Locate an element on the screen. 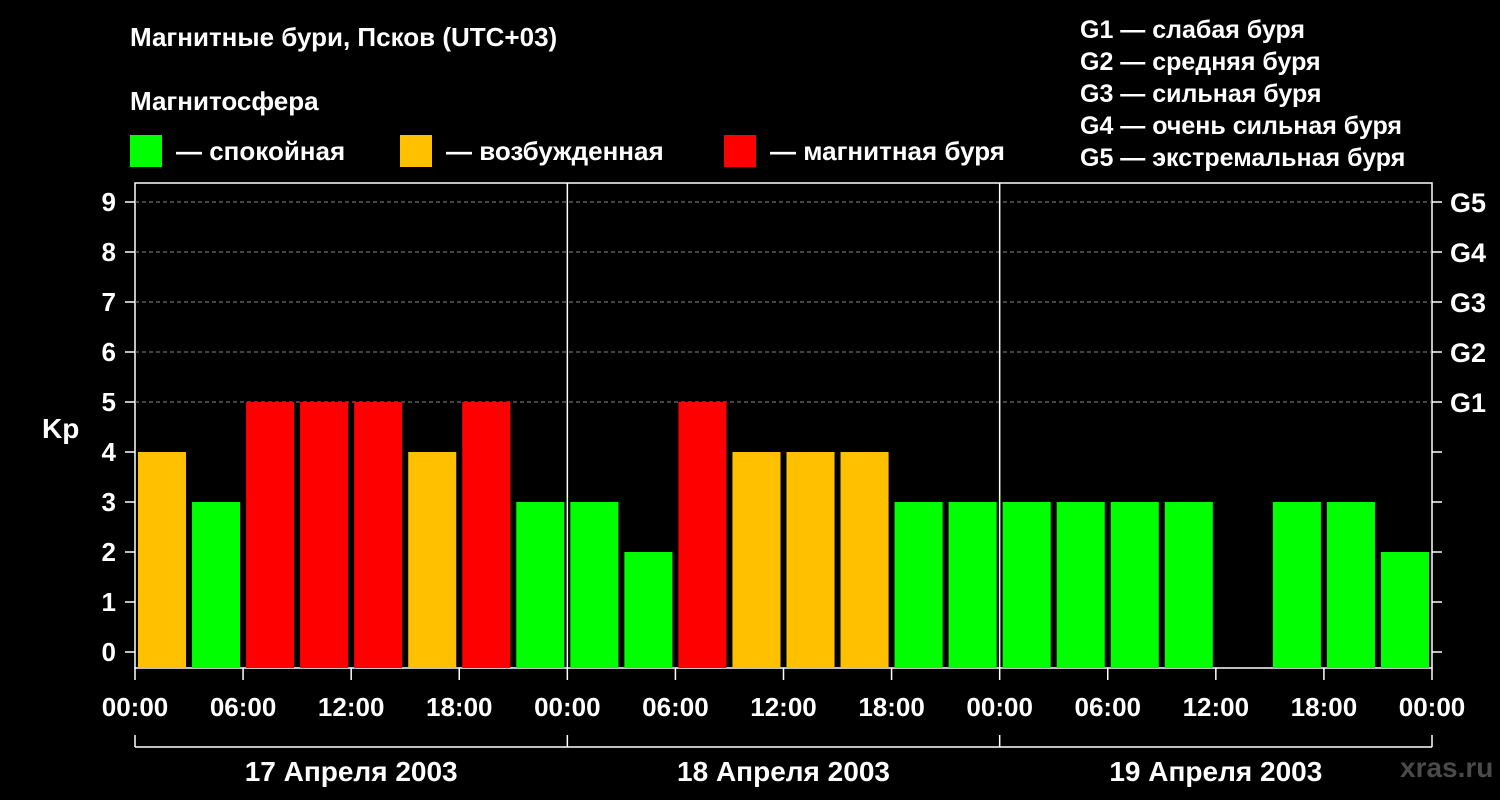 The width and height of the screenshot is (1500, 800). y-tick-label: 6 is located at coordinates (109, 352).